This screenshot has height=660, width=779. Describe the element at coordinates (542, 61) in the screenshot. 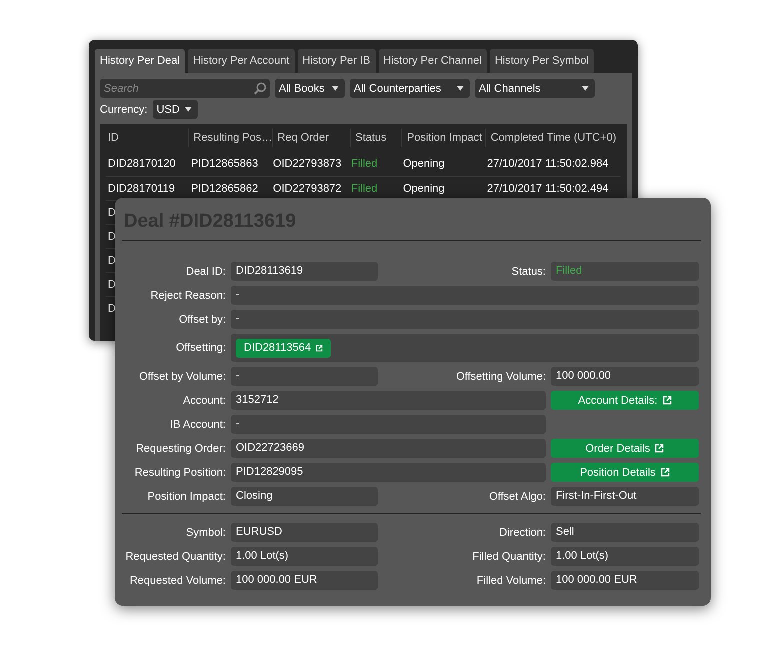

I see `tab: History Per Symbol` at that location.